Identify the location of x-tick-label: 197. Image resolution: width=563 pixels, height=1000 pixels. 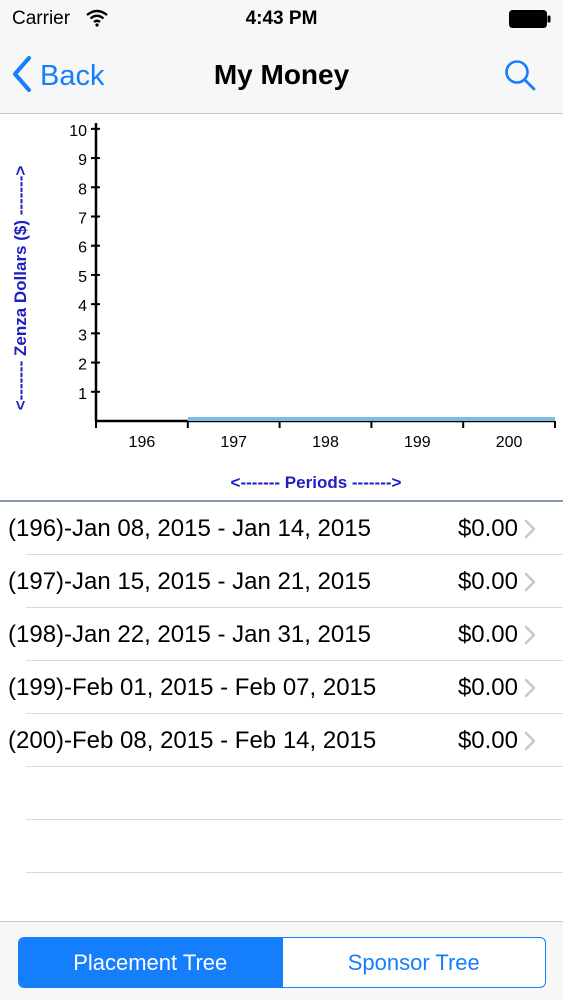
(233, 442).